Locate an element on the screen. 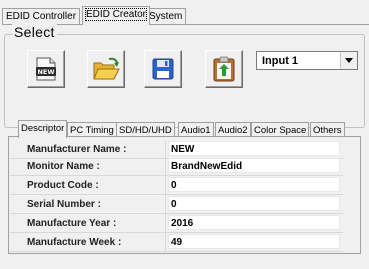 Image resolution: width=369 pixels, height=269 pixels. manufacture-year-label: Manufacture Year : is located at coordinates (72, 223).